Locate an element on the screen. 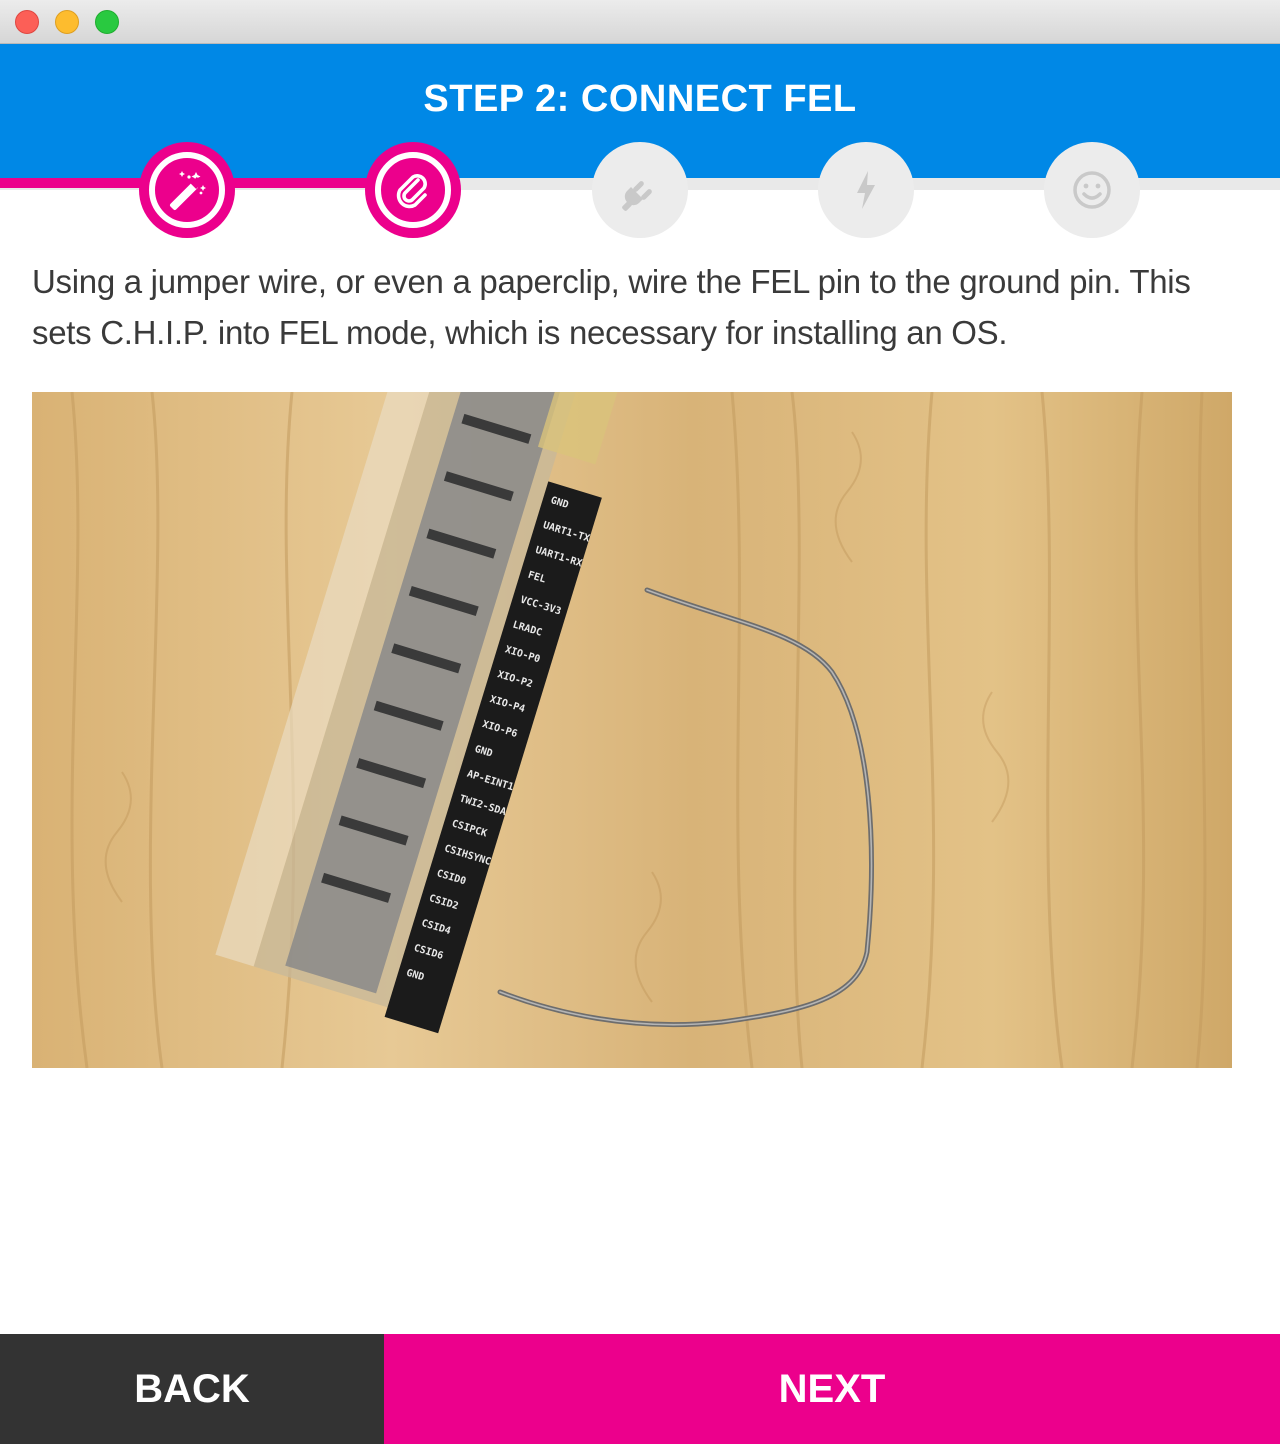  magic-wand-icon is located at coordinates (187, 191).